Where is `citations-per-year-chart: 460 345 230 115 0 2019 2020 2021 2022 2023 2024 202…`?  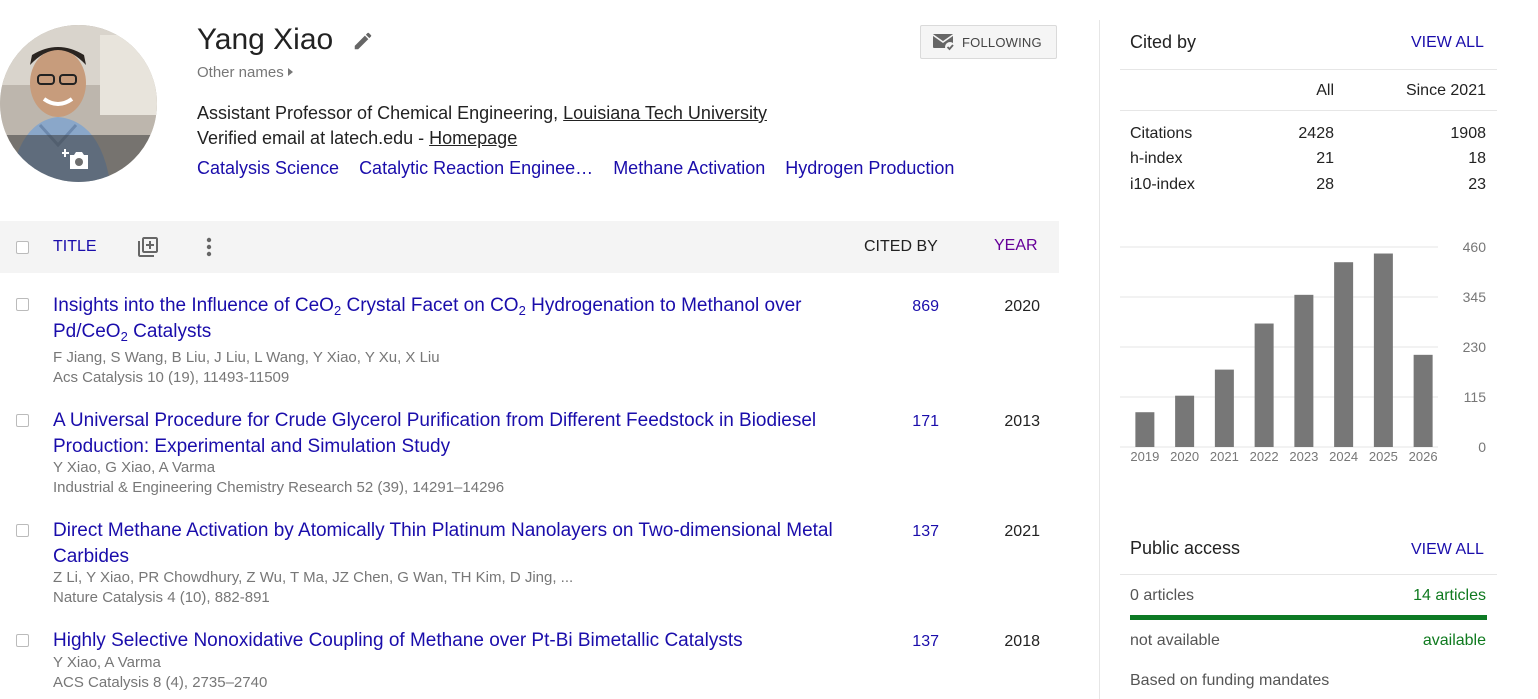 citations-per-year-chart: 460 345 230 115 0 2019 2020 2021 2022 2023 2024 202… is located at coordinates (1303, 351).